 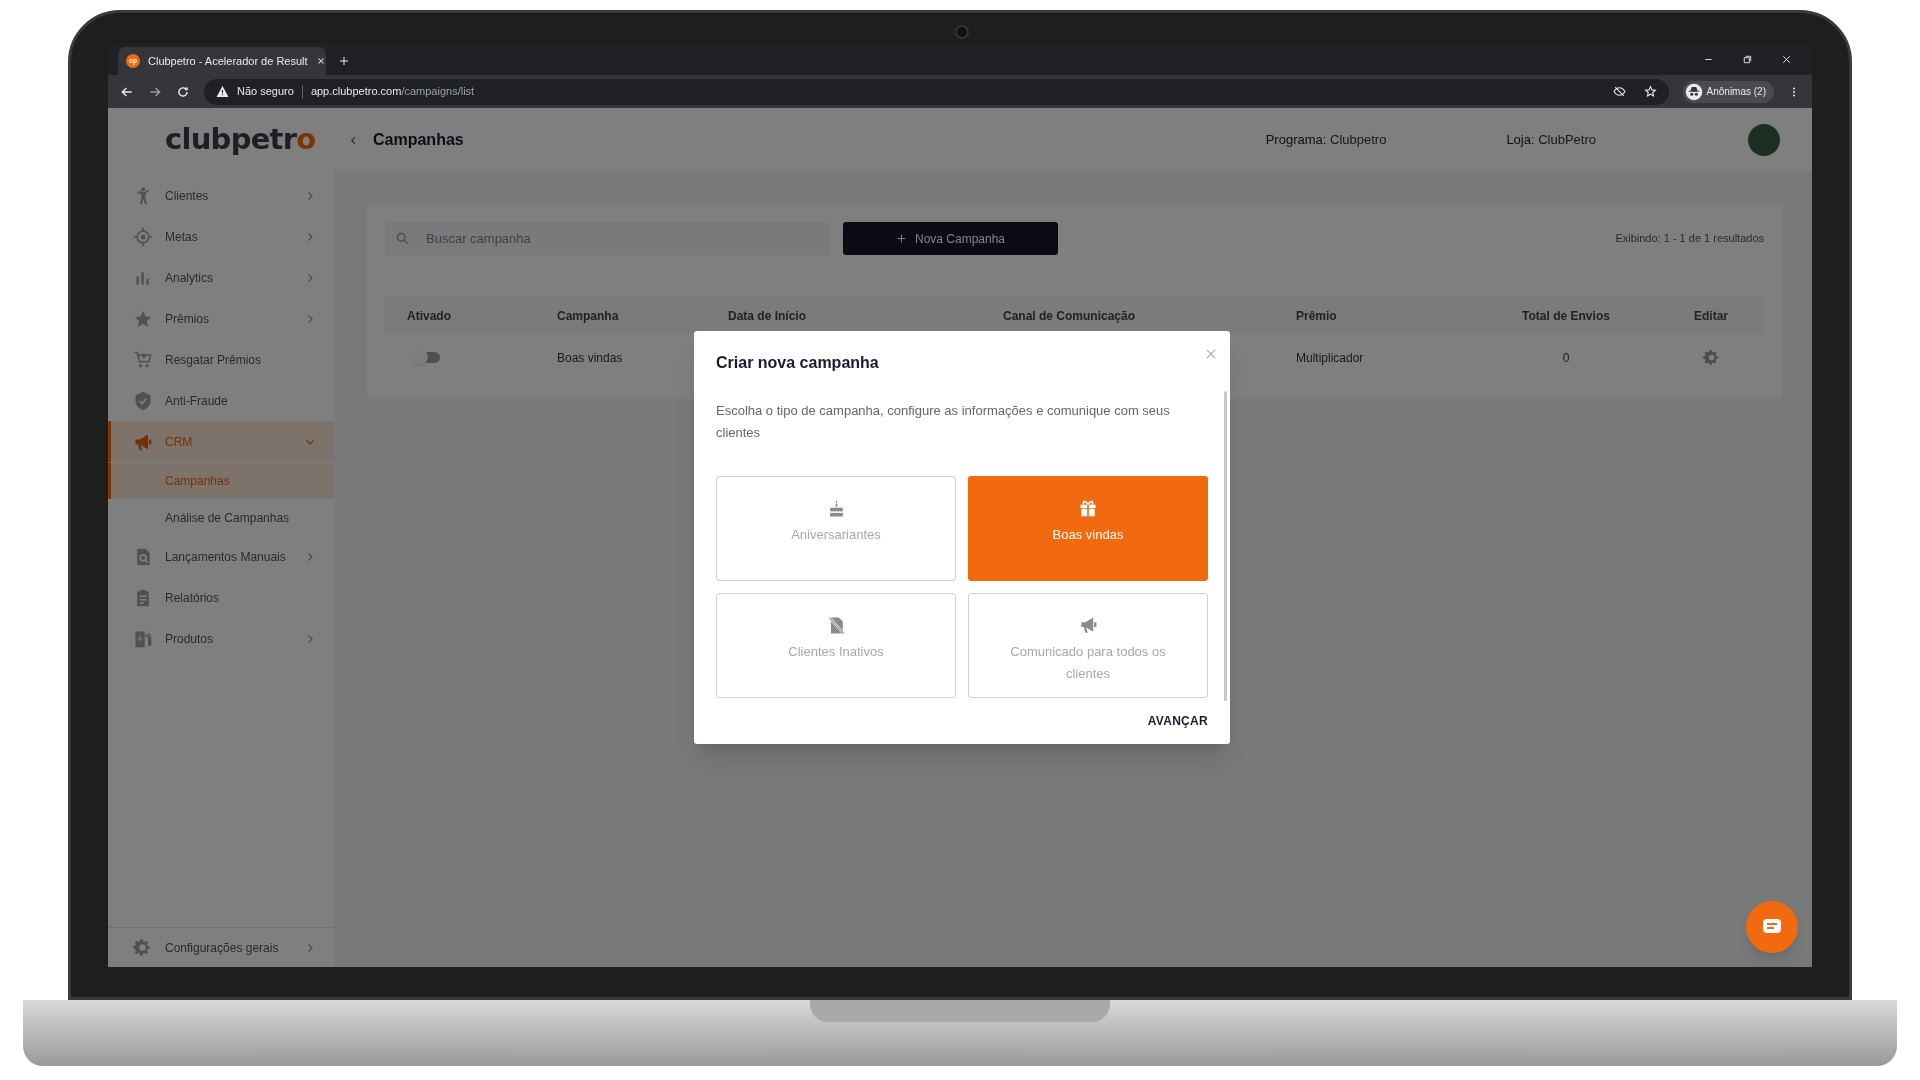 What do you see at coordinates (221, 277) in the screenshot?
I see `sidebar-item: Analytics` at bounding box center [221, 277].